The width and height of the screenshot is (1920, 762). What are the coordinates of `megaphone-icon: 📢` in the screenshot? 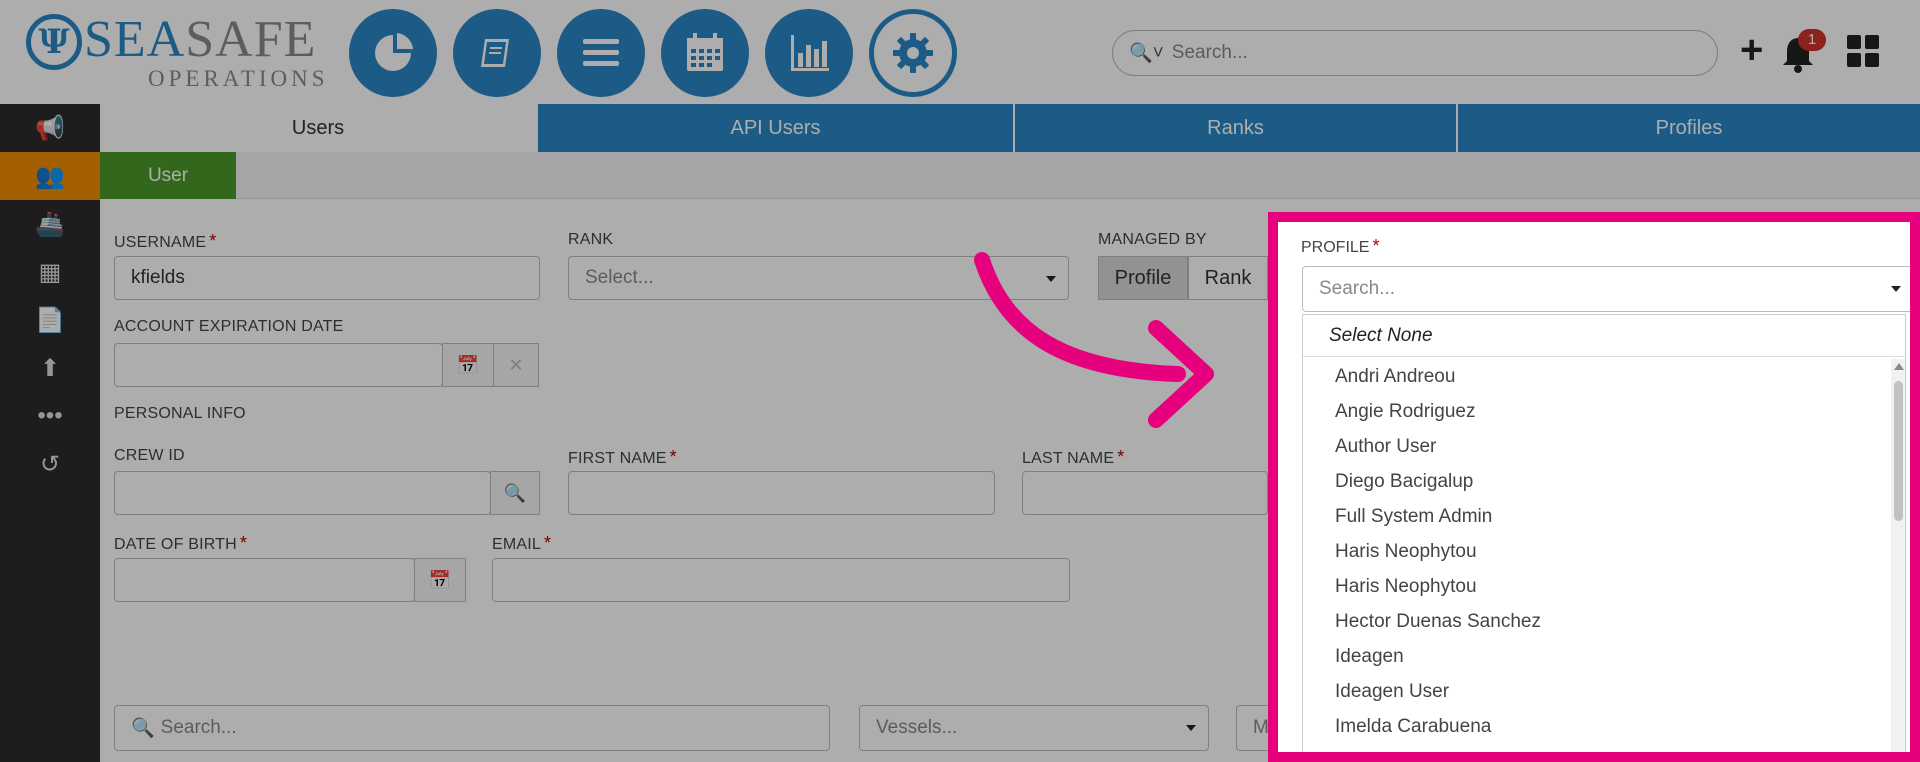 It's located at (50, 128).